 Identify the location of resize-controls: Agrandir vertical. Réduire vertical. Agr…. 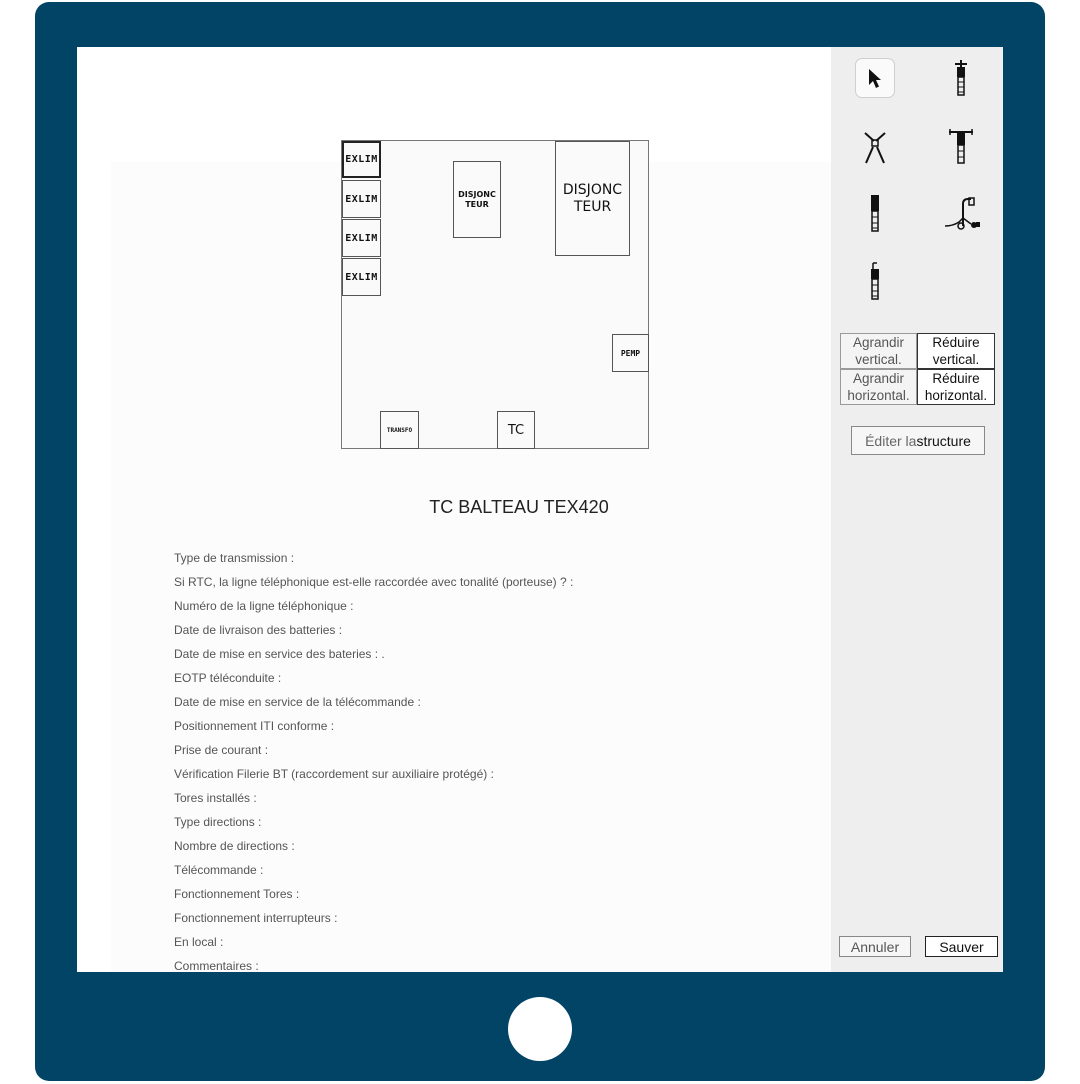
(917, 369).